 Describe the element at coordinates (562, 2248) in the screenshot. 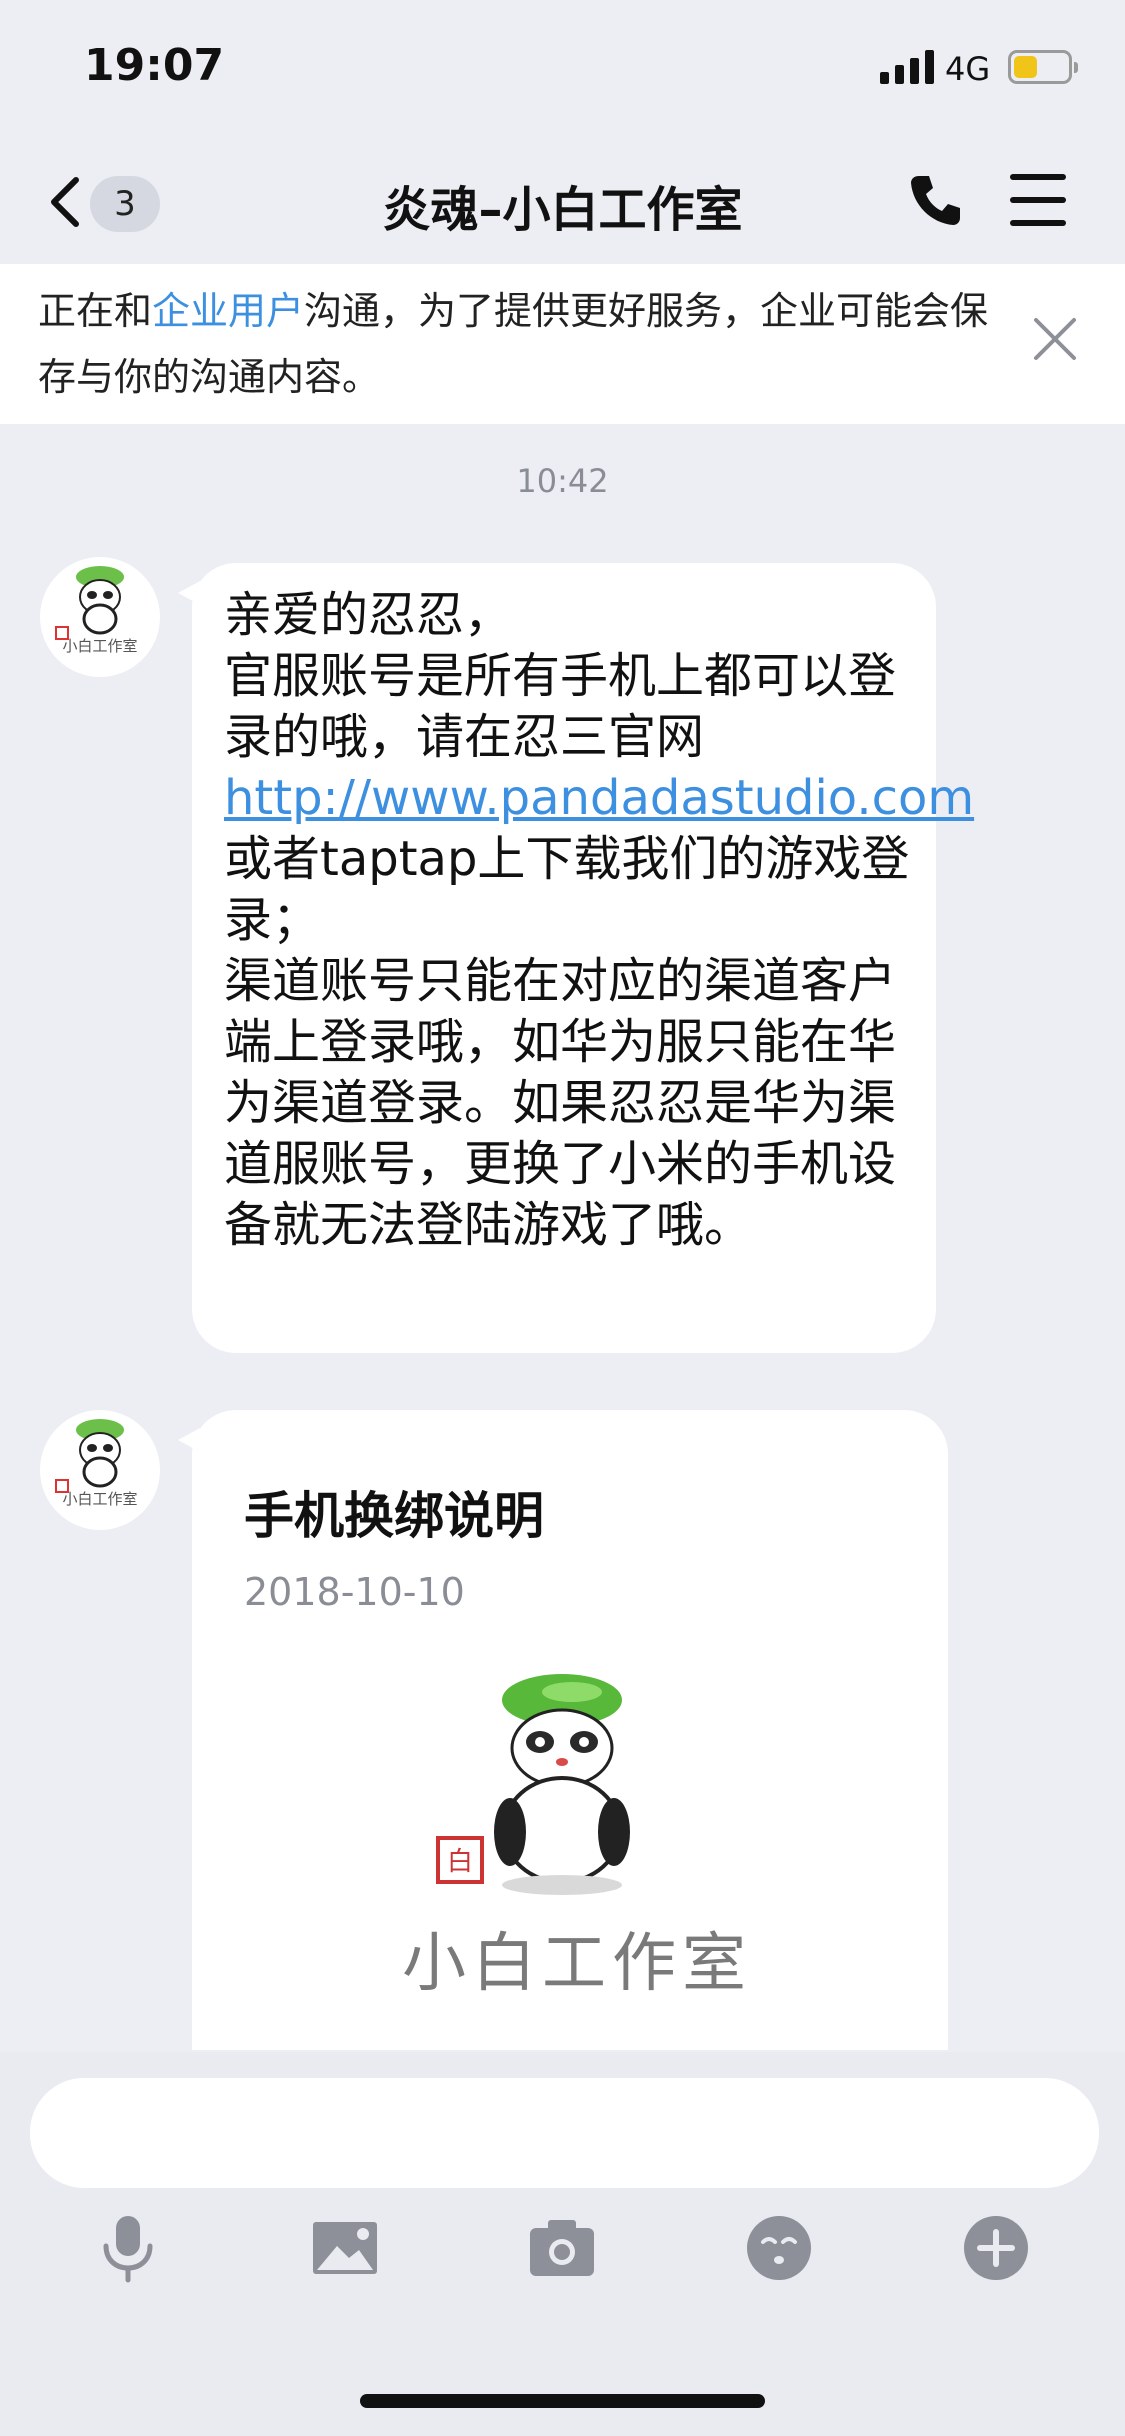

I see `camera-icon` at that location.